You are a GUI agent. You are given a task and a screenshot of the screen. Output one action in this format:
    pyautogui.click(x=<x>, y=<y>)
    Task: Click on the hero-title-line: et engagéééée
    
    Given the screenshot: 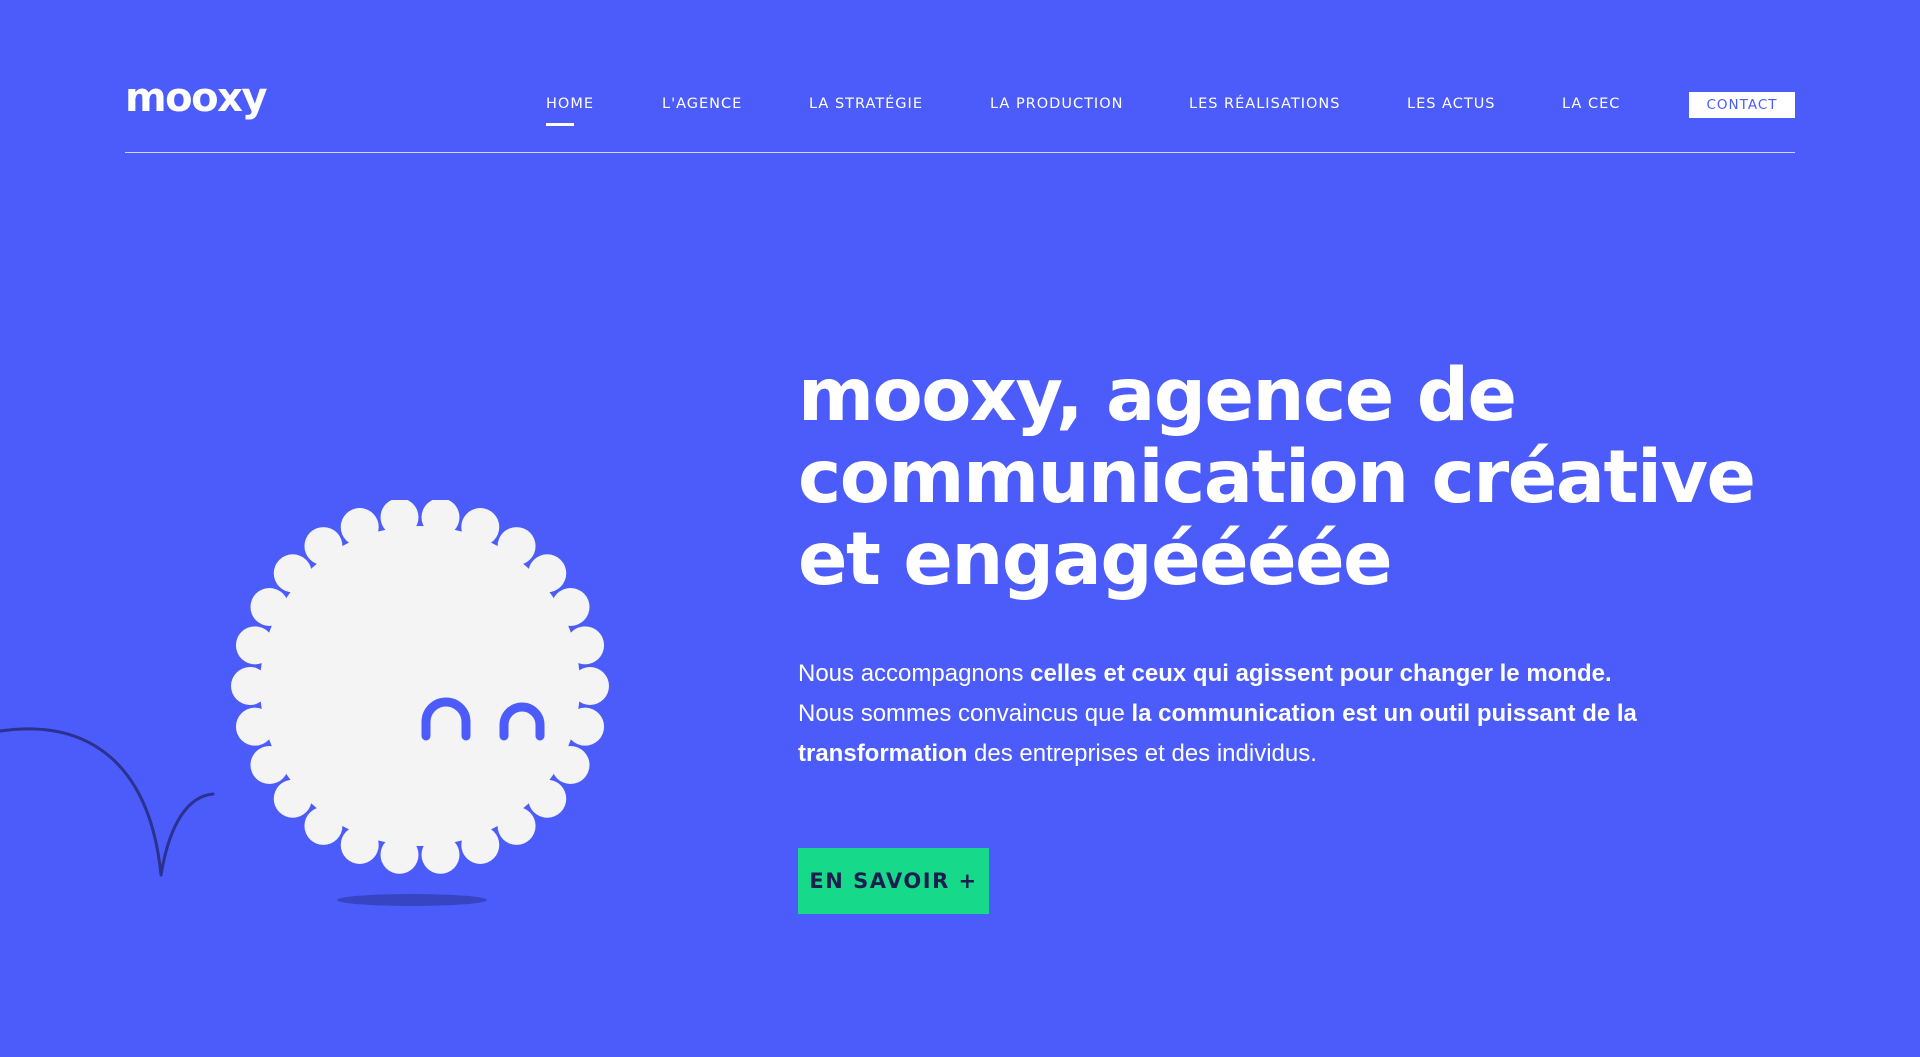 What is the action you would take?
    pyautogui.click(x=1095, y=559)
    